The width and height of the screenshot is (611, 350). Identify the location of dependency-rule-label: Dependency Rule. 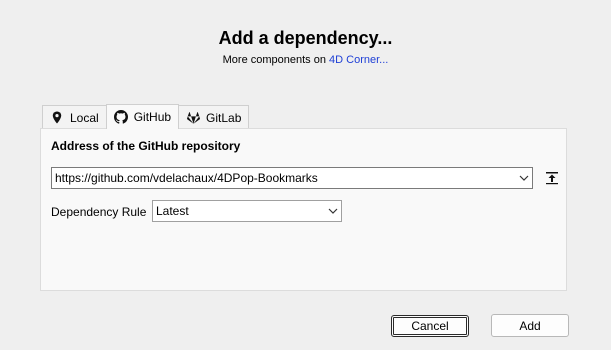
(99, 212).